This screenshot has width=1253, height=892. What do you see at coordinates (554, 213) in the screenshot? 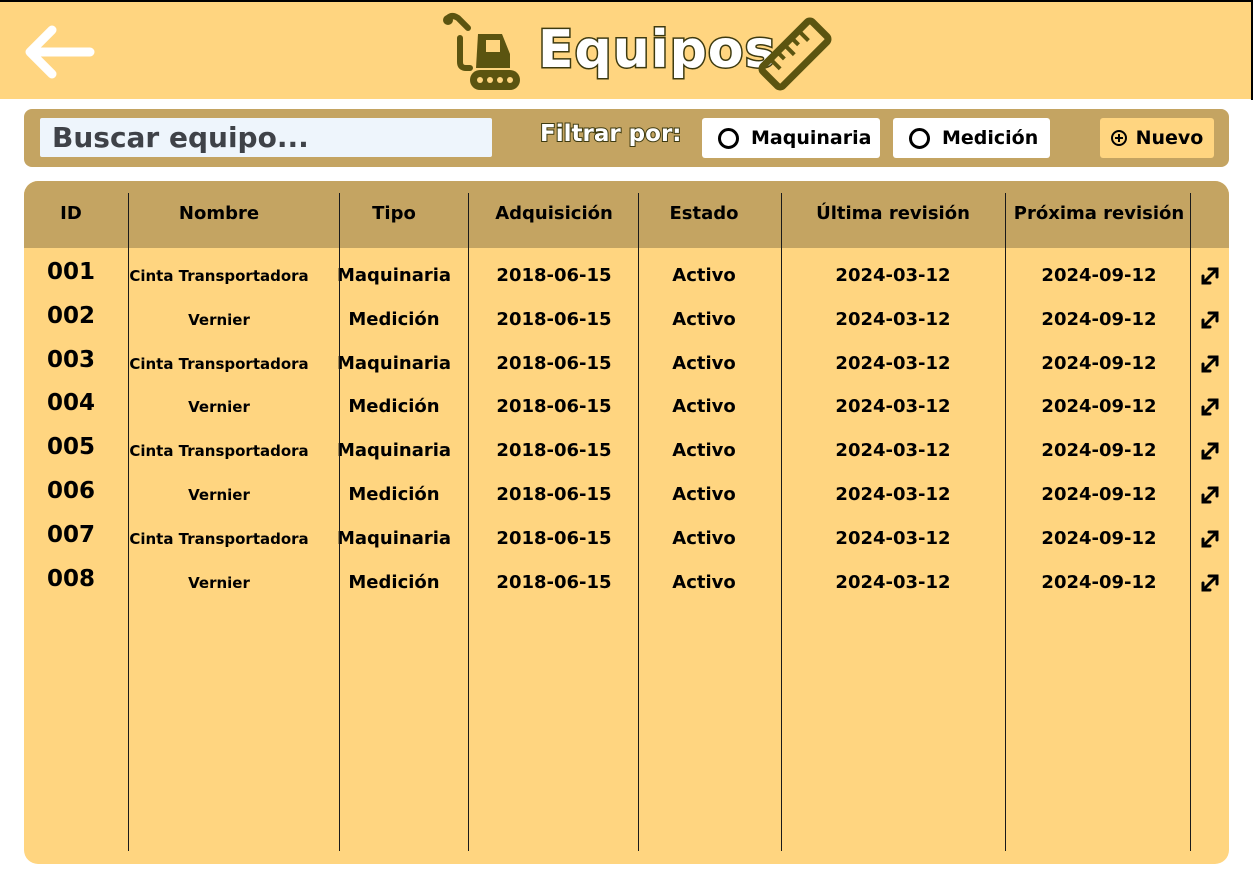
I see `column-header-adquisicion: Adquisición` at bounding box center [554, 213].